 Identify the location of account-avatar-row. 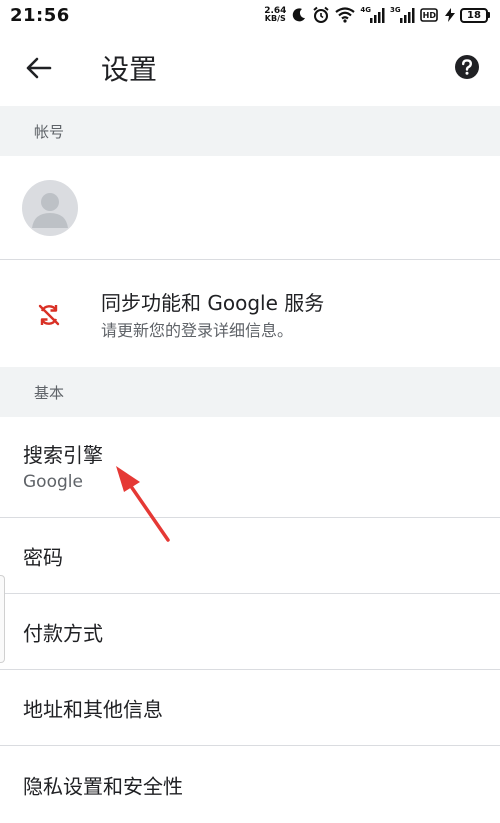
(250, 208).